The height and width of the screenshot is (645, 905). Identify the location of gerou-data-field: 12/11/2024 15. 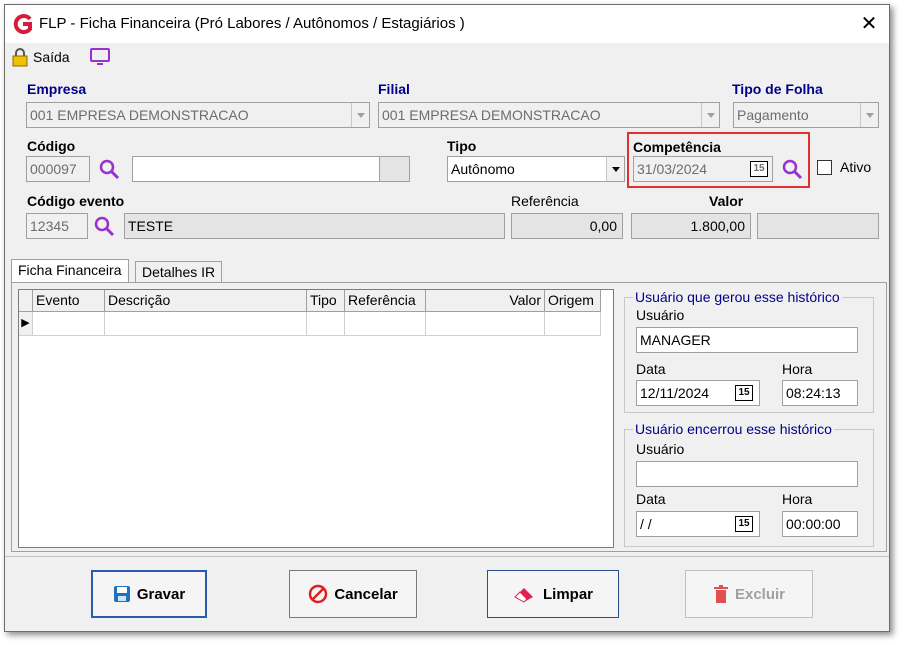
(698, 393).